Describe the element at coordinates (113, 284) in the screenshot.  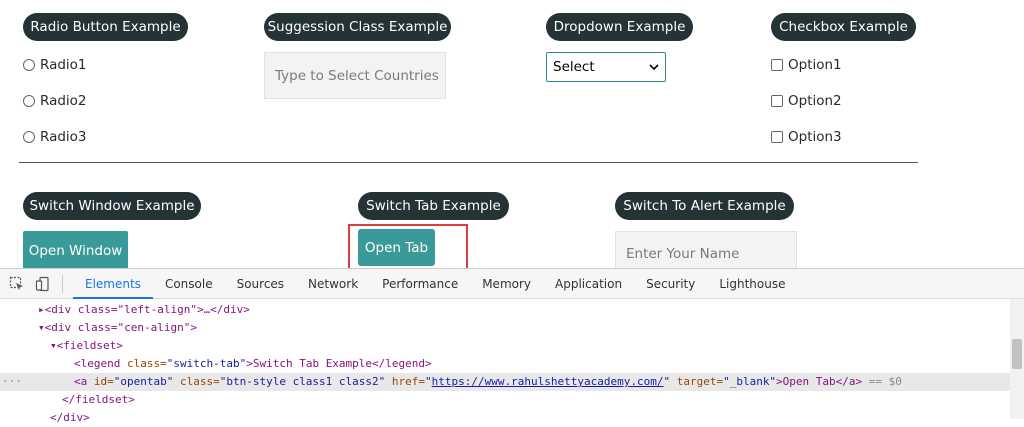
I see `tab-elements: Elements` at that location.